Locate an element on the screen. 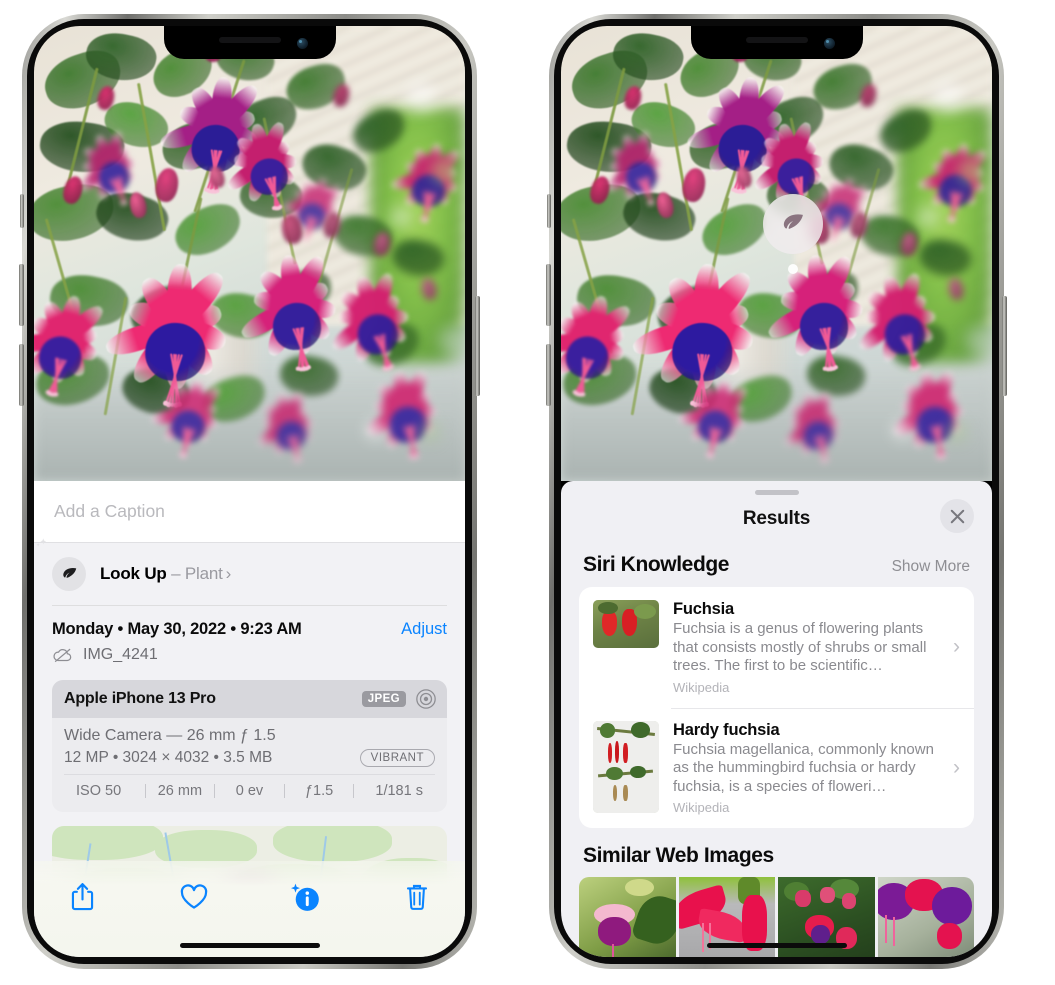 The width and height of the screenshot is (1055, 985). look-up-dash: – is located at coordinates (176, 573).